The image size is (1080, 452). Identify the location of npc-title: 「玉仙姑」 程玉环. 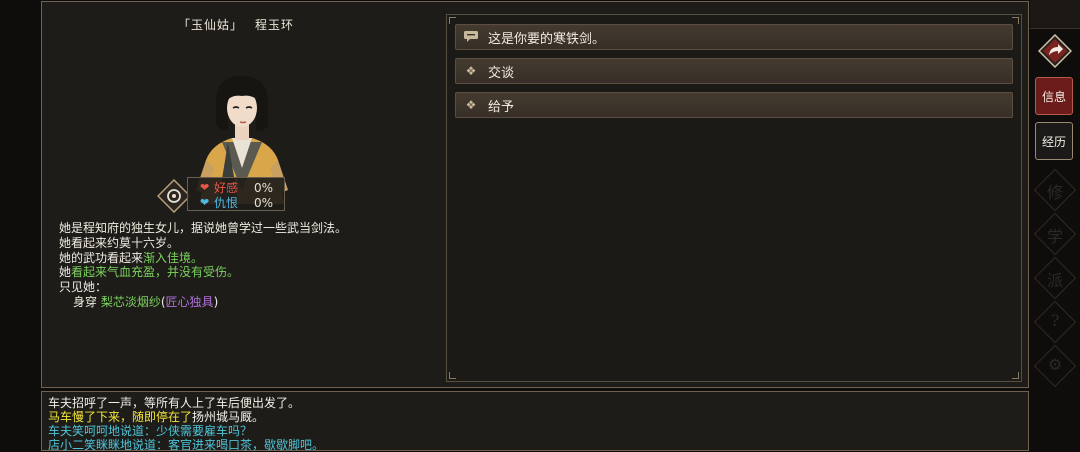
(236, 24).